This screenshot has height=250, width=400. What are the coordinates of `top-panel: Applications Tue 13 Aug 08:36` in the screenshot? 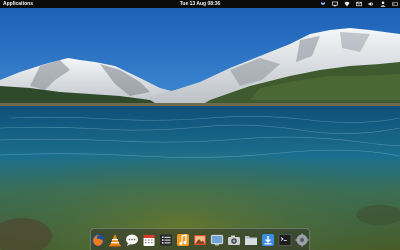 It's located at (200, 4).